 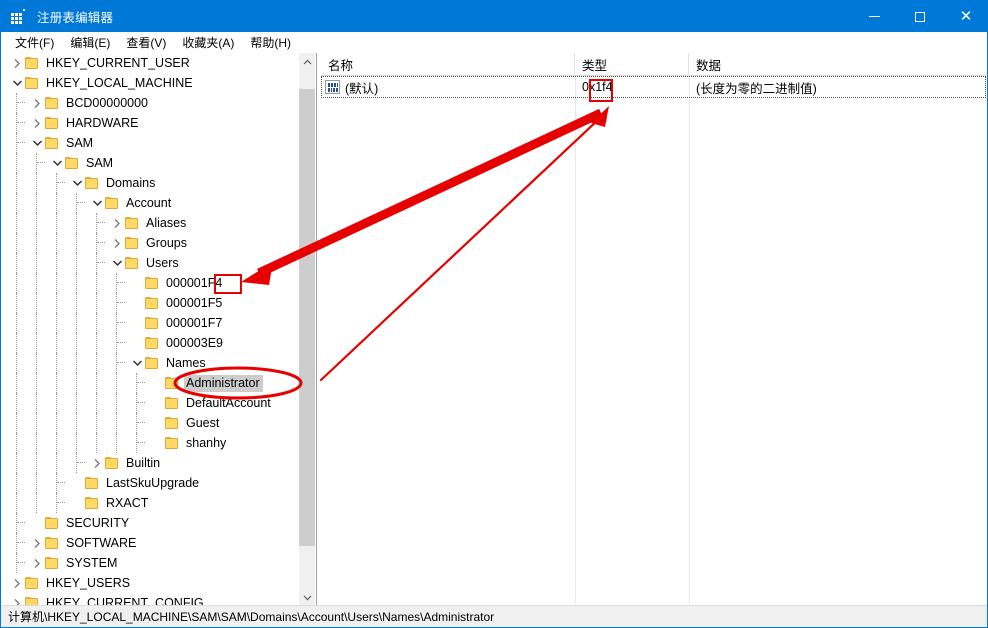 What do you see at coordinates (150, 203) in the screenshot?
I see `tree-item-account: Account` at bounding box center [150, 203].